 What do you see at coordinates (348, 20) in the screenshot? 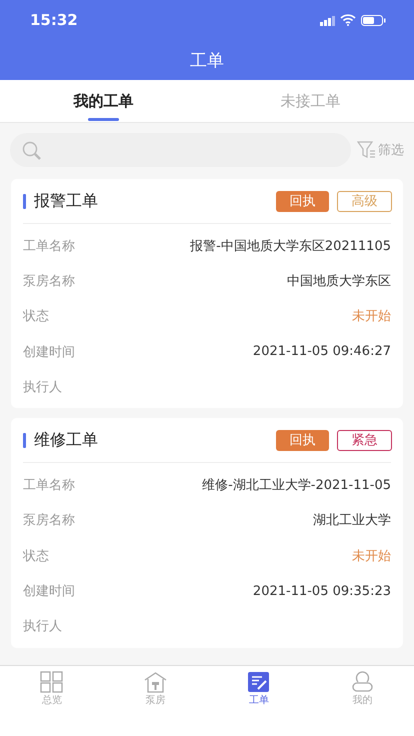
I see `wifi-icon` at bounding box center [348, 20].